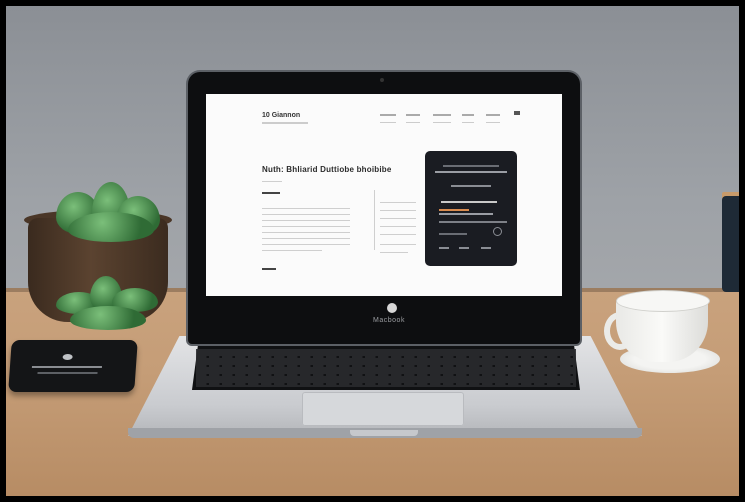  I want to click on site-tagline, so click(285, 123).